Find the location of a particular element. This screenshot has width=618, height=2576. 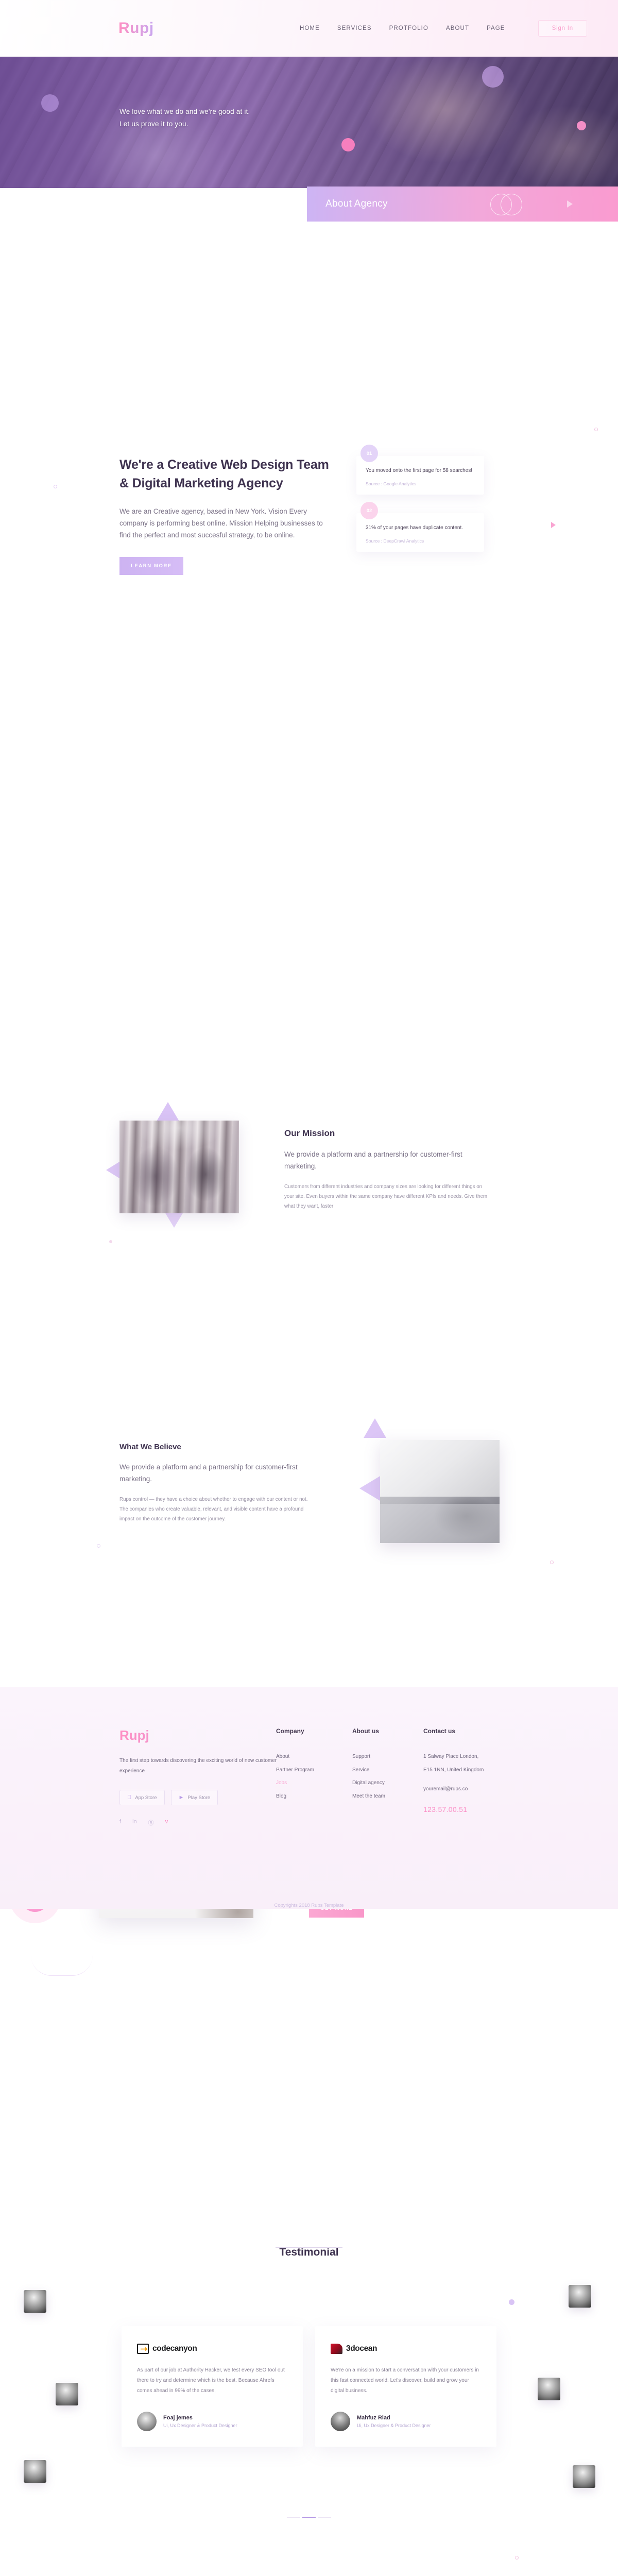

social-links: f in Ⓑ v is located at coordinates (204, 1823).